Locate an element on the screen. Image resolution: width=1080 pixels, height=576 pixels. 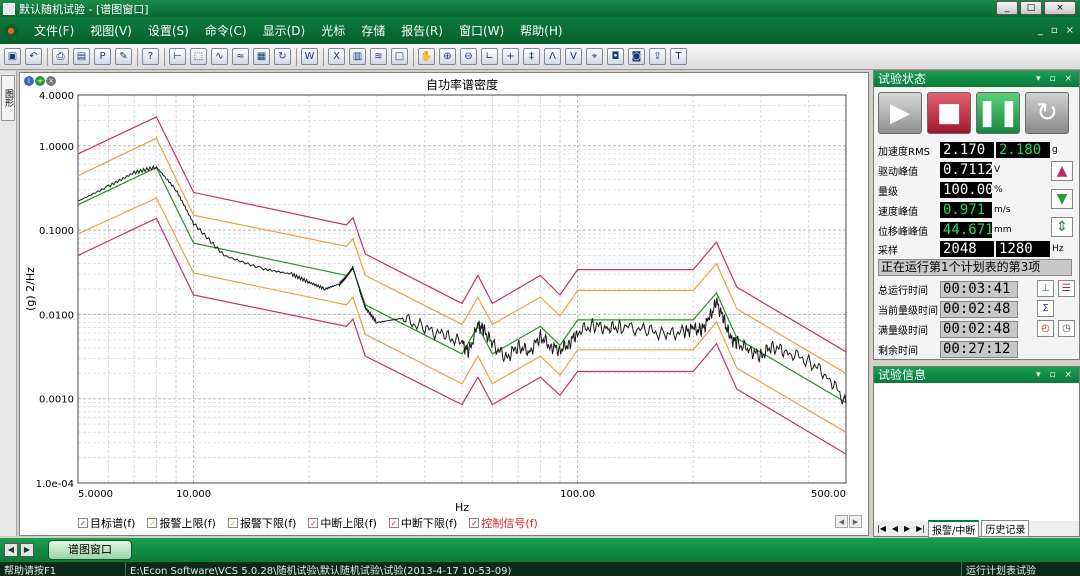
annotate-icon: ◘ is located at coordinates (615, 56).